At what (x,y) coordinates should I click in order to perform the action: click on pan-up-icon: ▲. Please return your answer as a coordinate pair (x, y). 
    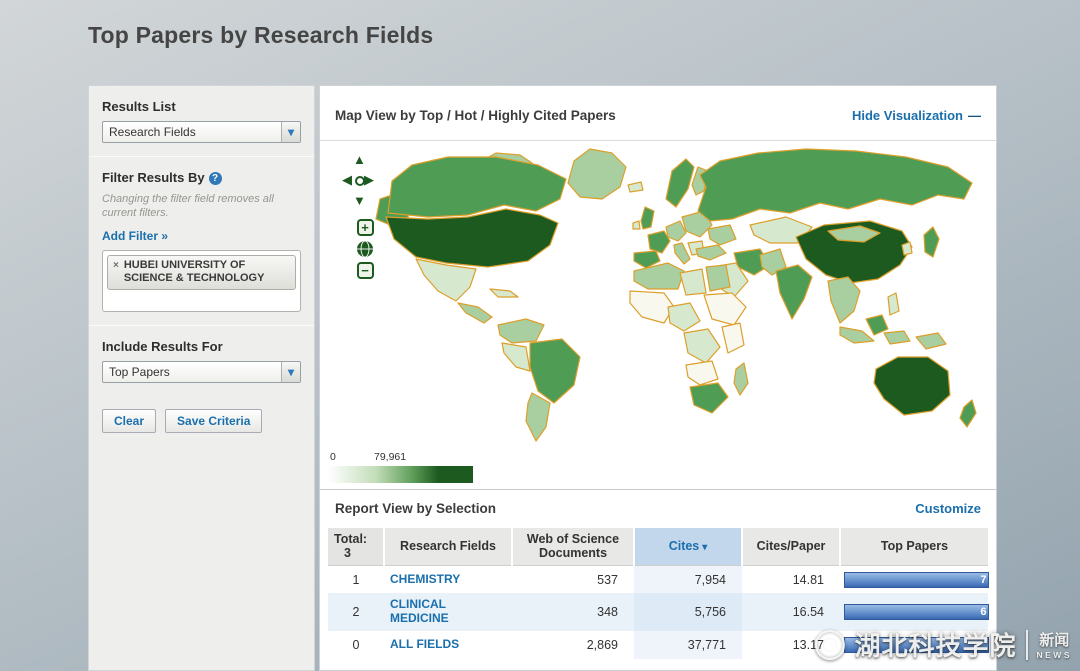
    Looking at the image, I should click on (359, 159).